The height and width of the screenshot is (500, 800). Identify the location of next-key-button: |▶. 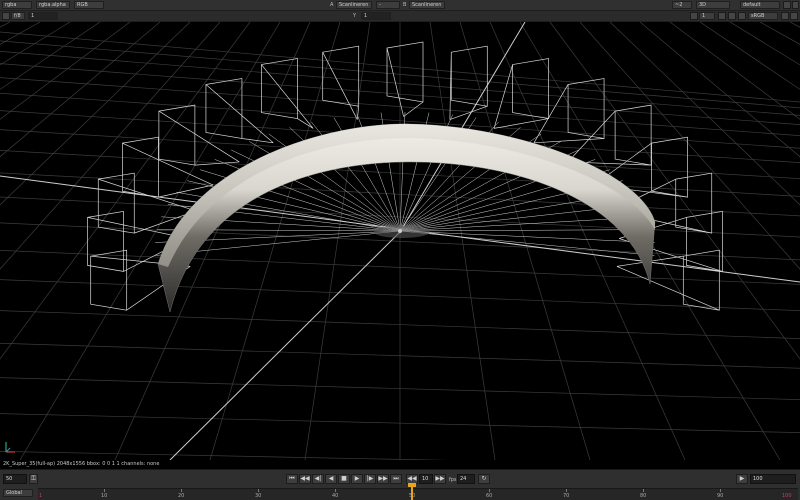
(370, 479).